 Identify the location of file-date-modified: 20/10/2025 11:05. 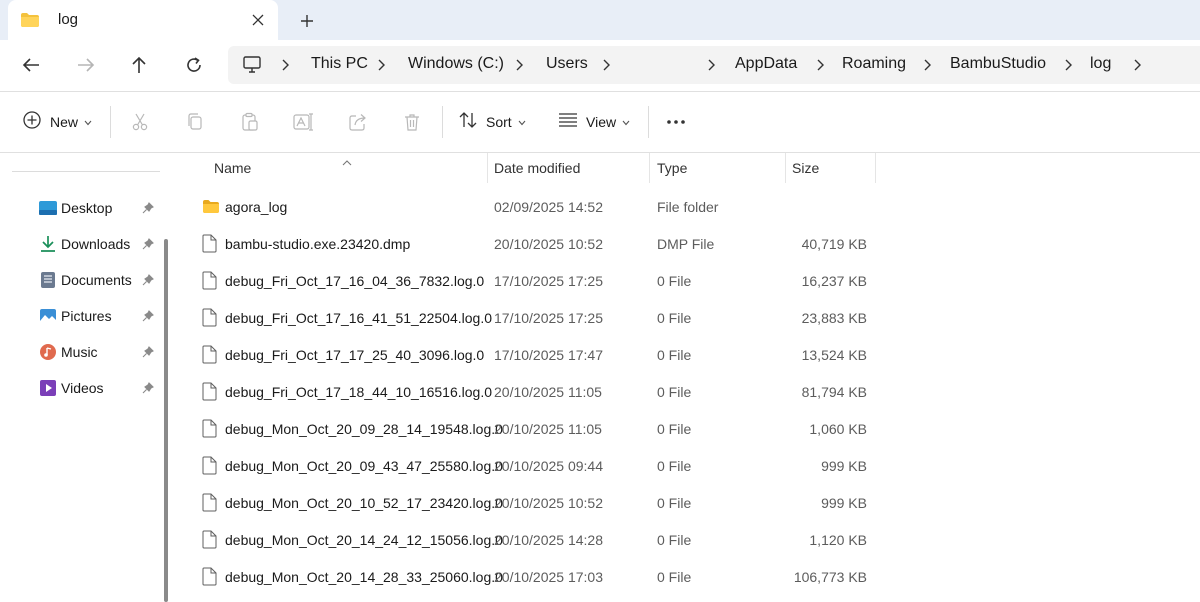
(548, 391).